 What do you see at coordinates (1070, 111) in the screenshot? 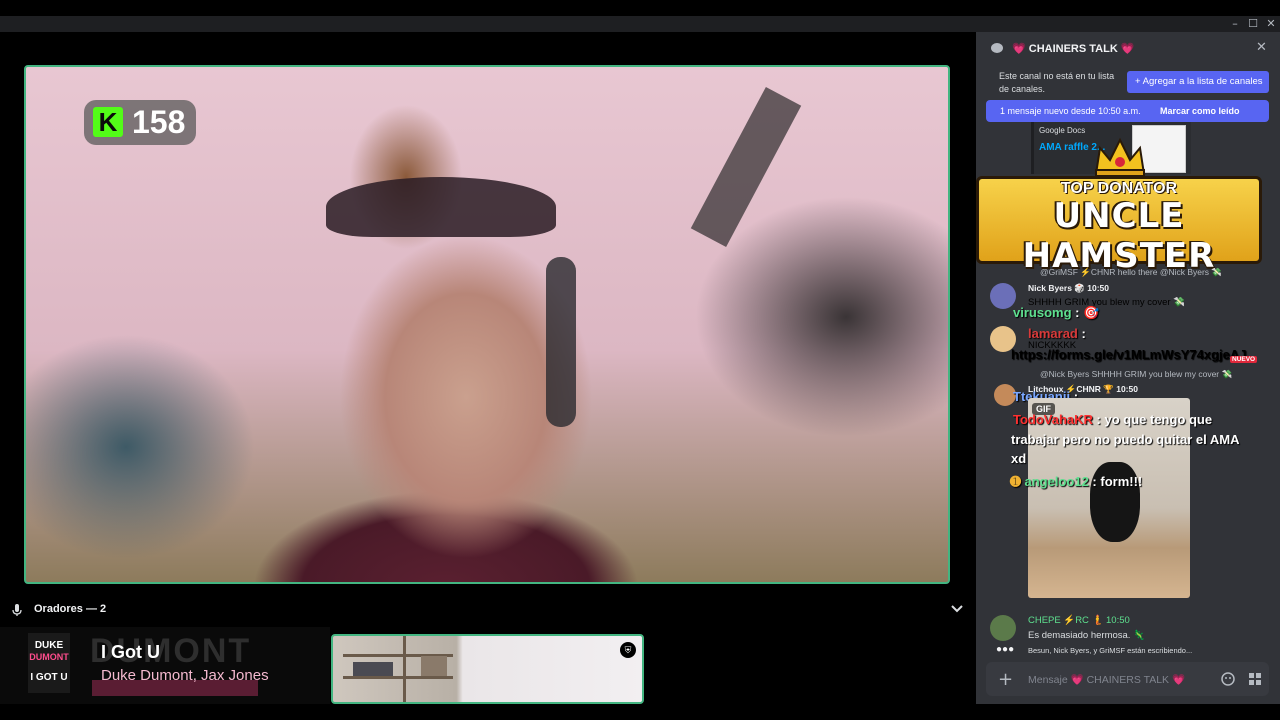
I see `new-messages-text: 1 mensaje nuevo desde 10:50 a.m.` at bounding box center [1070, 111].